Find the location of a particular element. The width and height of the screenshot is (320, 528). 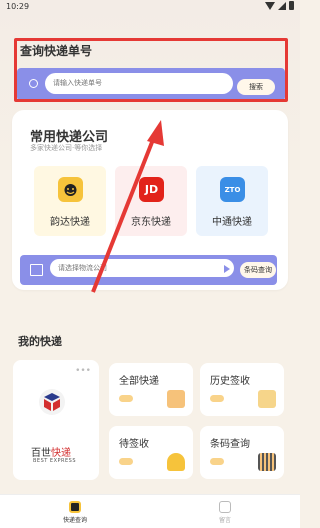

history-signed-tile: 历史签收 is located at coordinates (242, 389).